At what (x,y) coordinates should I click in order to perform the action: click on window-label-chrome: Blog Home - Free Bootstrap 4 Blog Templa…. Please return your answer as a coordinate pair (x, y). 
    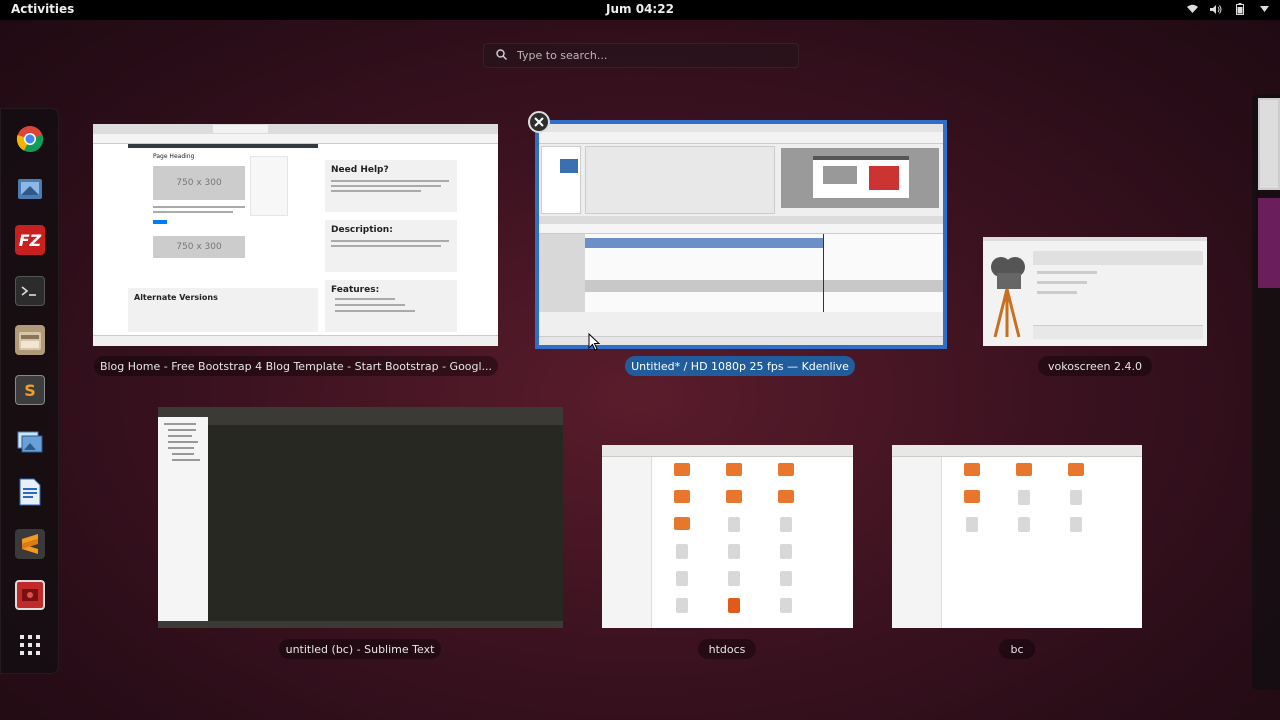
    Looking at the image, I should click on (296, 366).